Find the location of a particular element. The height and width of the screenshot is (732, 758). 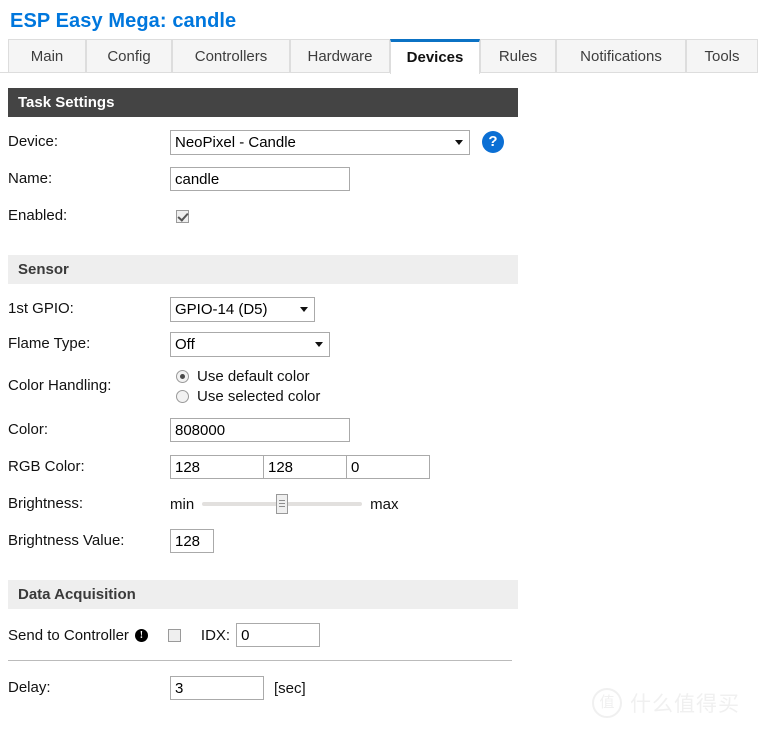

info-icon: ! is located at coordinates (141, 635).